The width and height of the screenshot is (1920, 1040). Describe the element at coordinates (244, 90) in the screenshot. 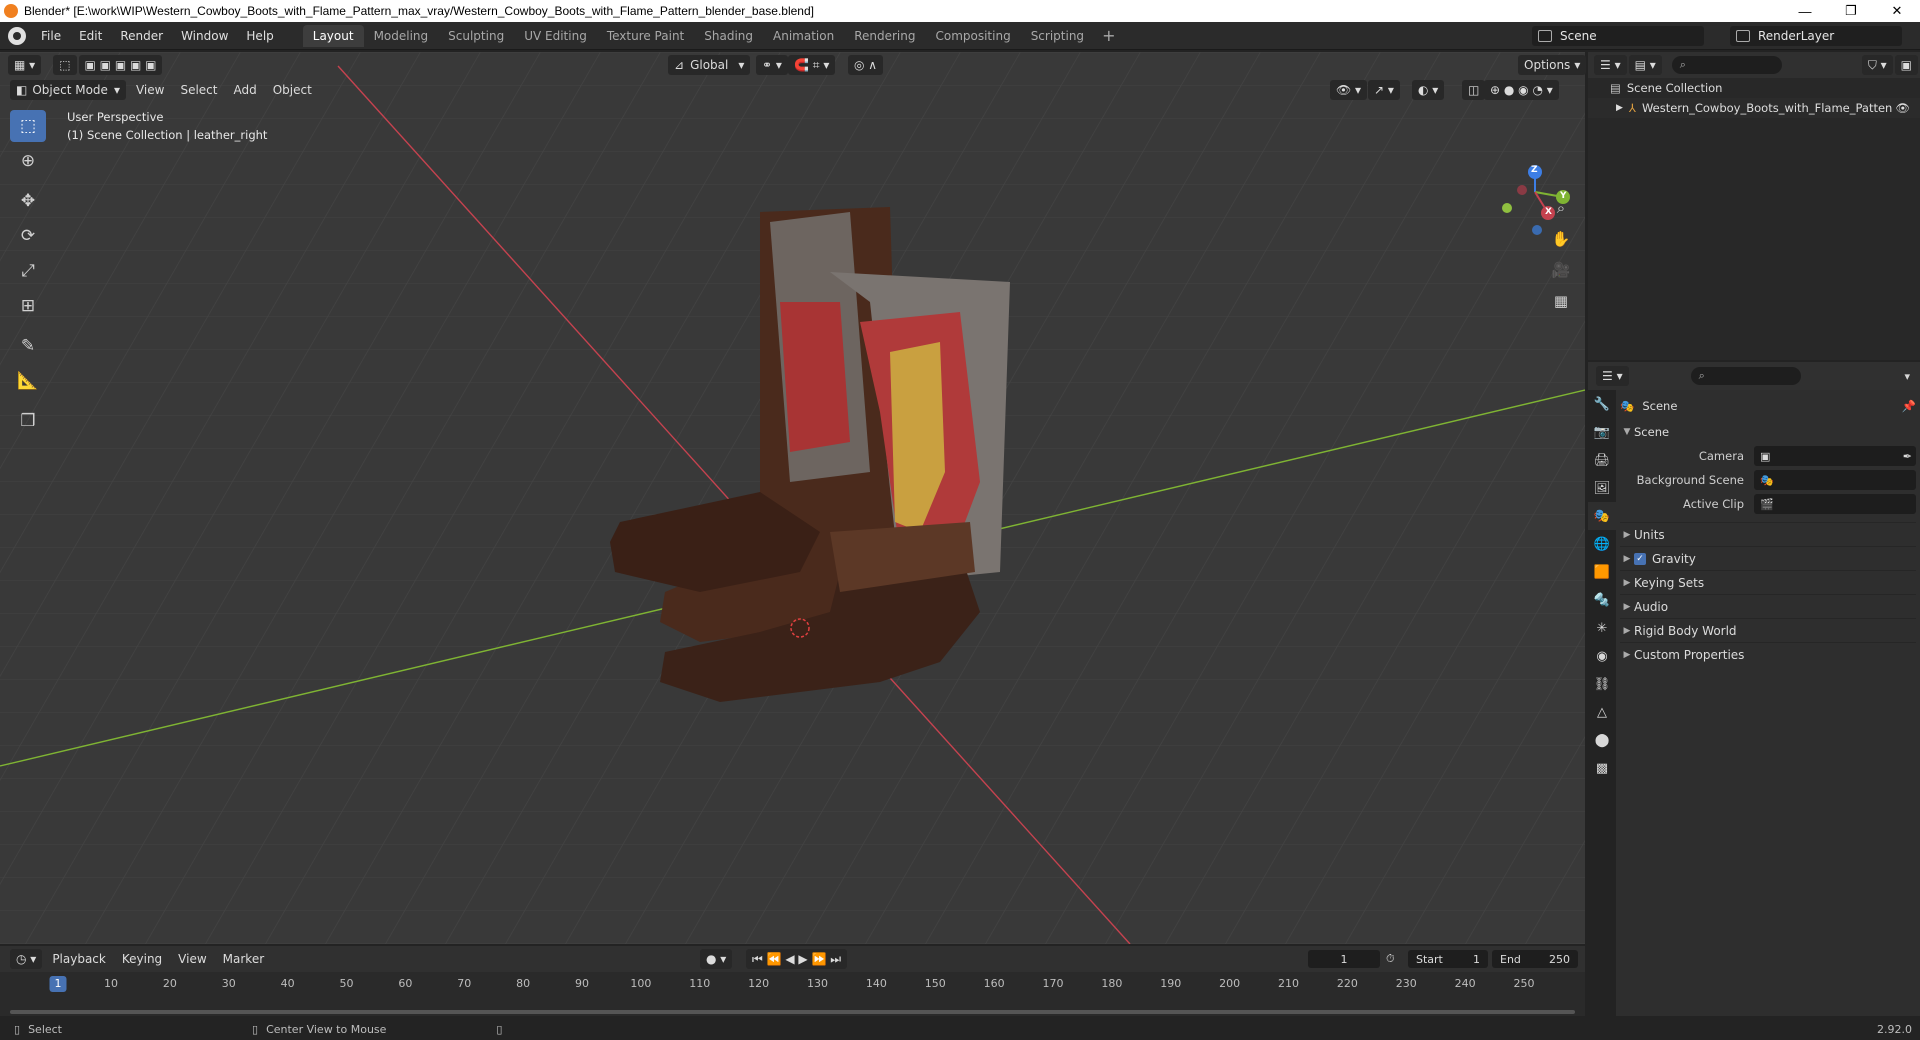

I see `viewport-menu-add: Add` at that location.